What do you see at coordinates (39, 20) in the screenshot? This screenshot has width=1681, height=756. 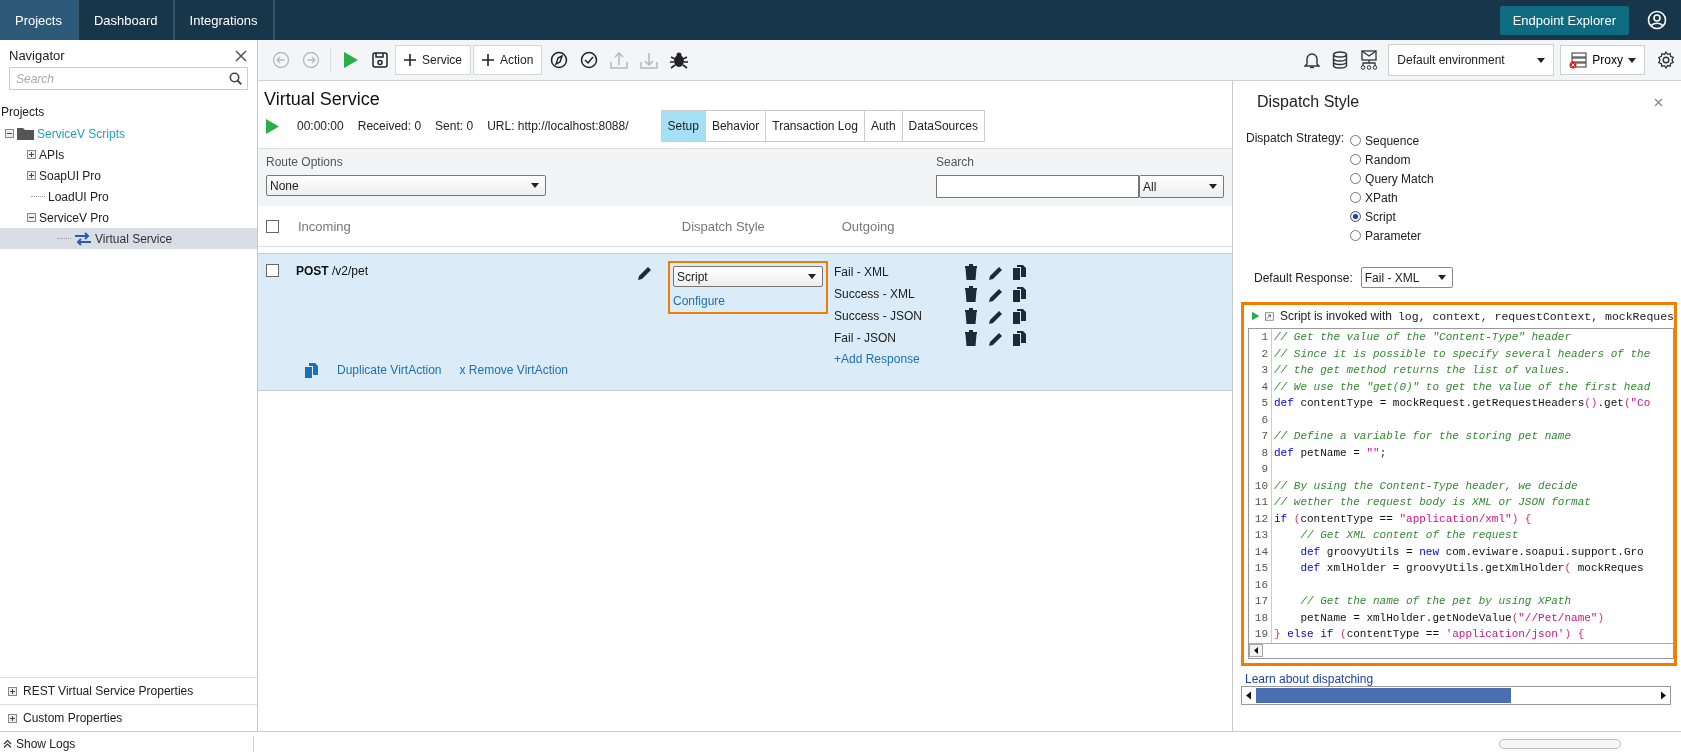 I see `nav-tab: Projects` at bounding box center [39, 20].